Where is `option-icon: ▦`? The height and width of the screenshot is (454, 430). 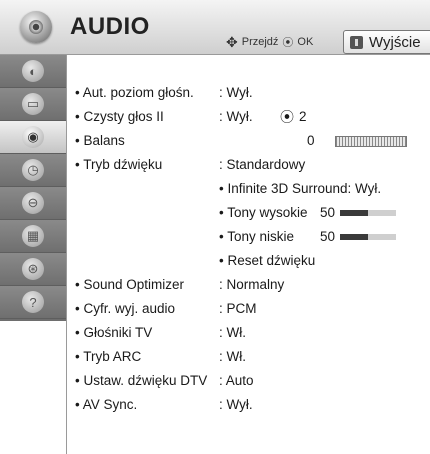
option-icon: ▦ is located at coordinates (33, 236).